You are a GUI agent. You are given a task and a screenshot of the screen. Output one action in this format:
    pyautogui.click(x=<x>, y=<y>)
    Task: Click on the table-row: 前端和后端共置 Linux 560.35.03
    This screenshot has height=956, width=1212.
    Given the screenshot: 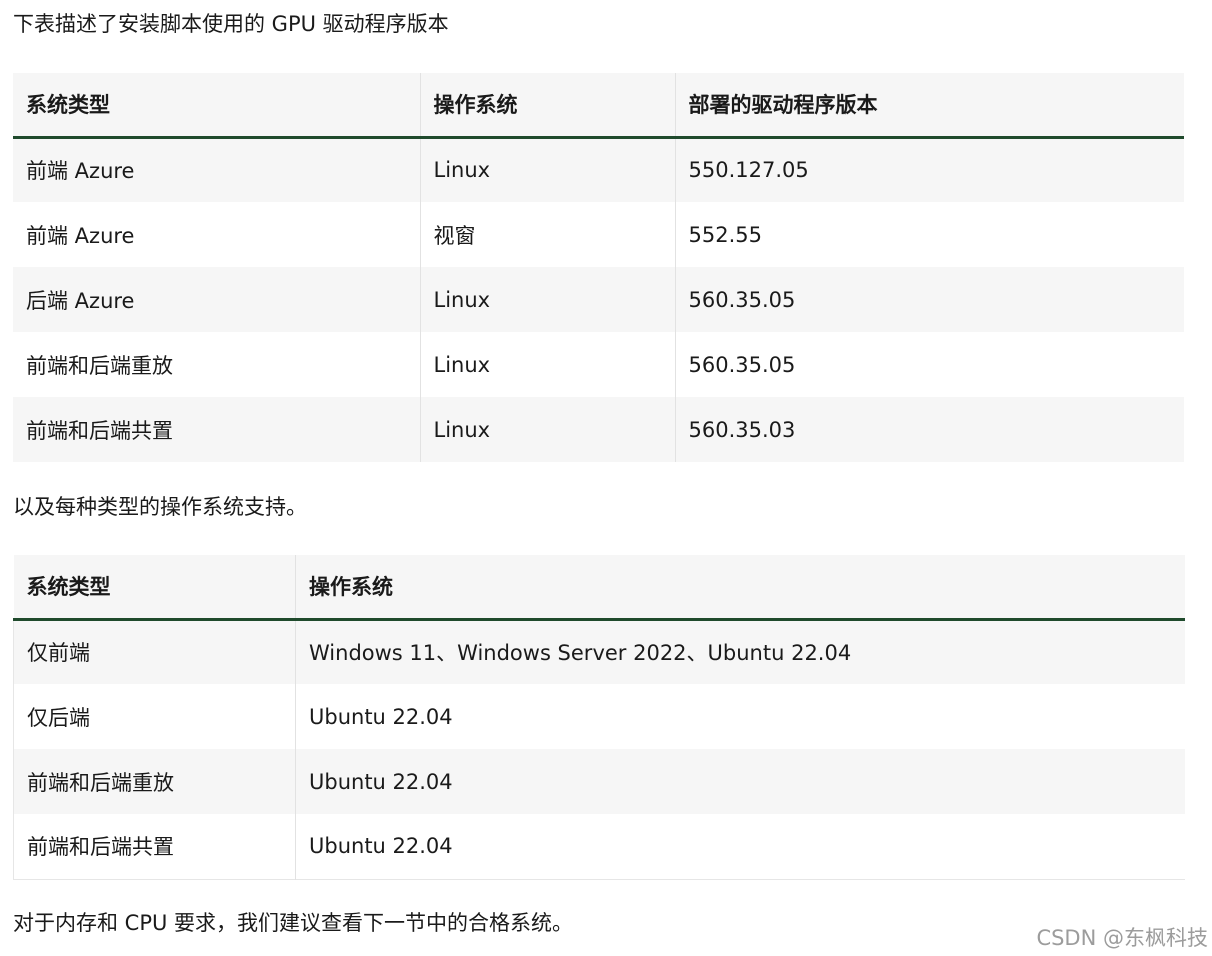 What is the action you would take?
    pyautogui.click(x=598, y=429)
    